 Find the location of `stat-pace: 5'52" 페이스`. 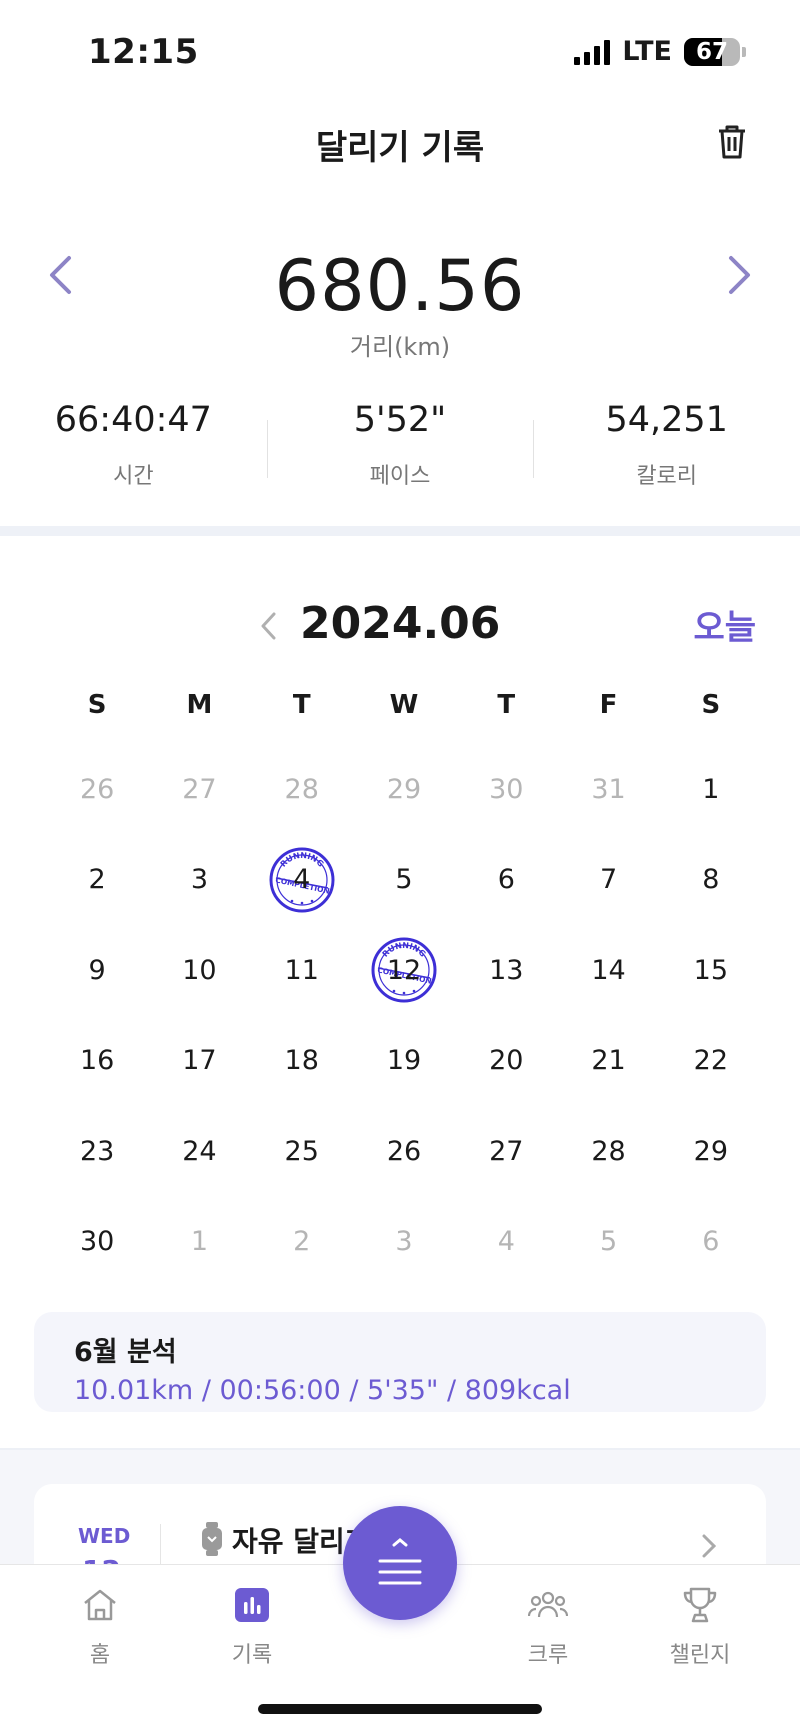

stat-pace: 5'52" 페이스 is located at coordinates (400, 445).